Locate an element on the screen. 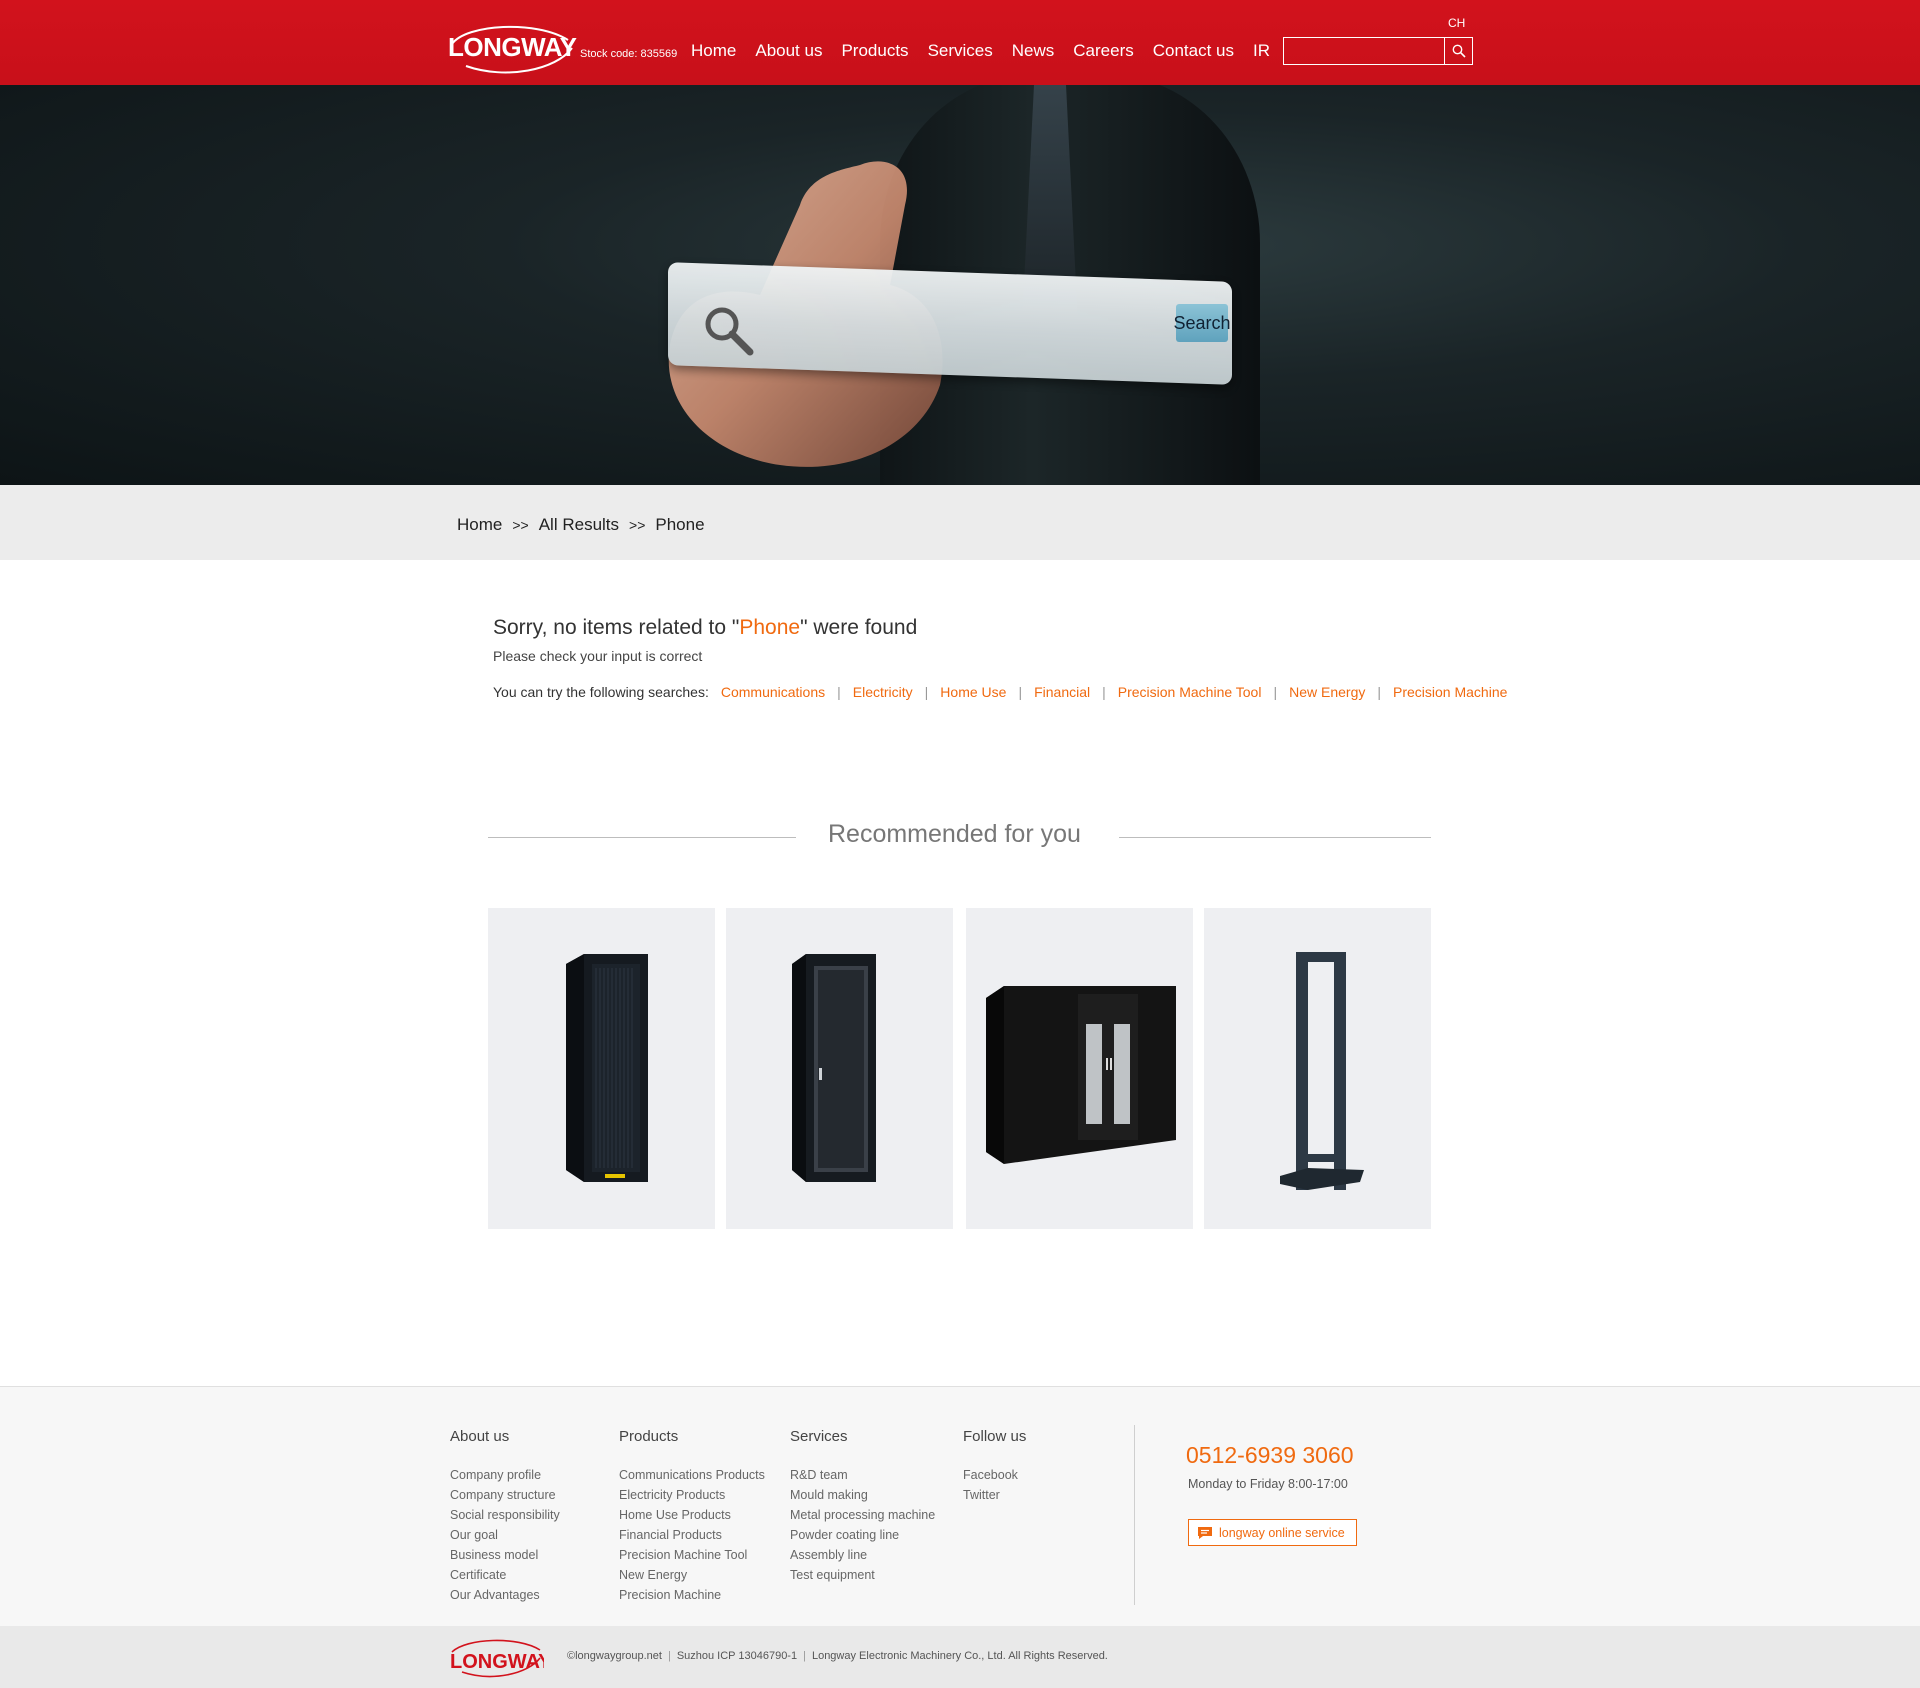 The width and height of the screenshot is (1920, 1688). chat-icon is located at coordinates (1205, 1532).